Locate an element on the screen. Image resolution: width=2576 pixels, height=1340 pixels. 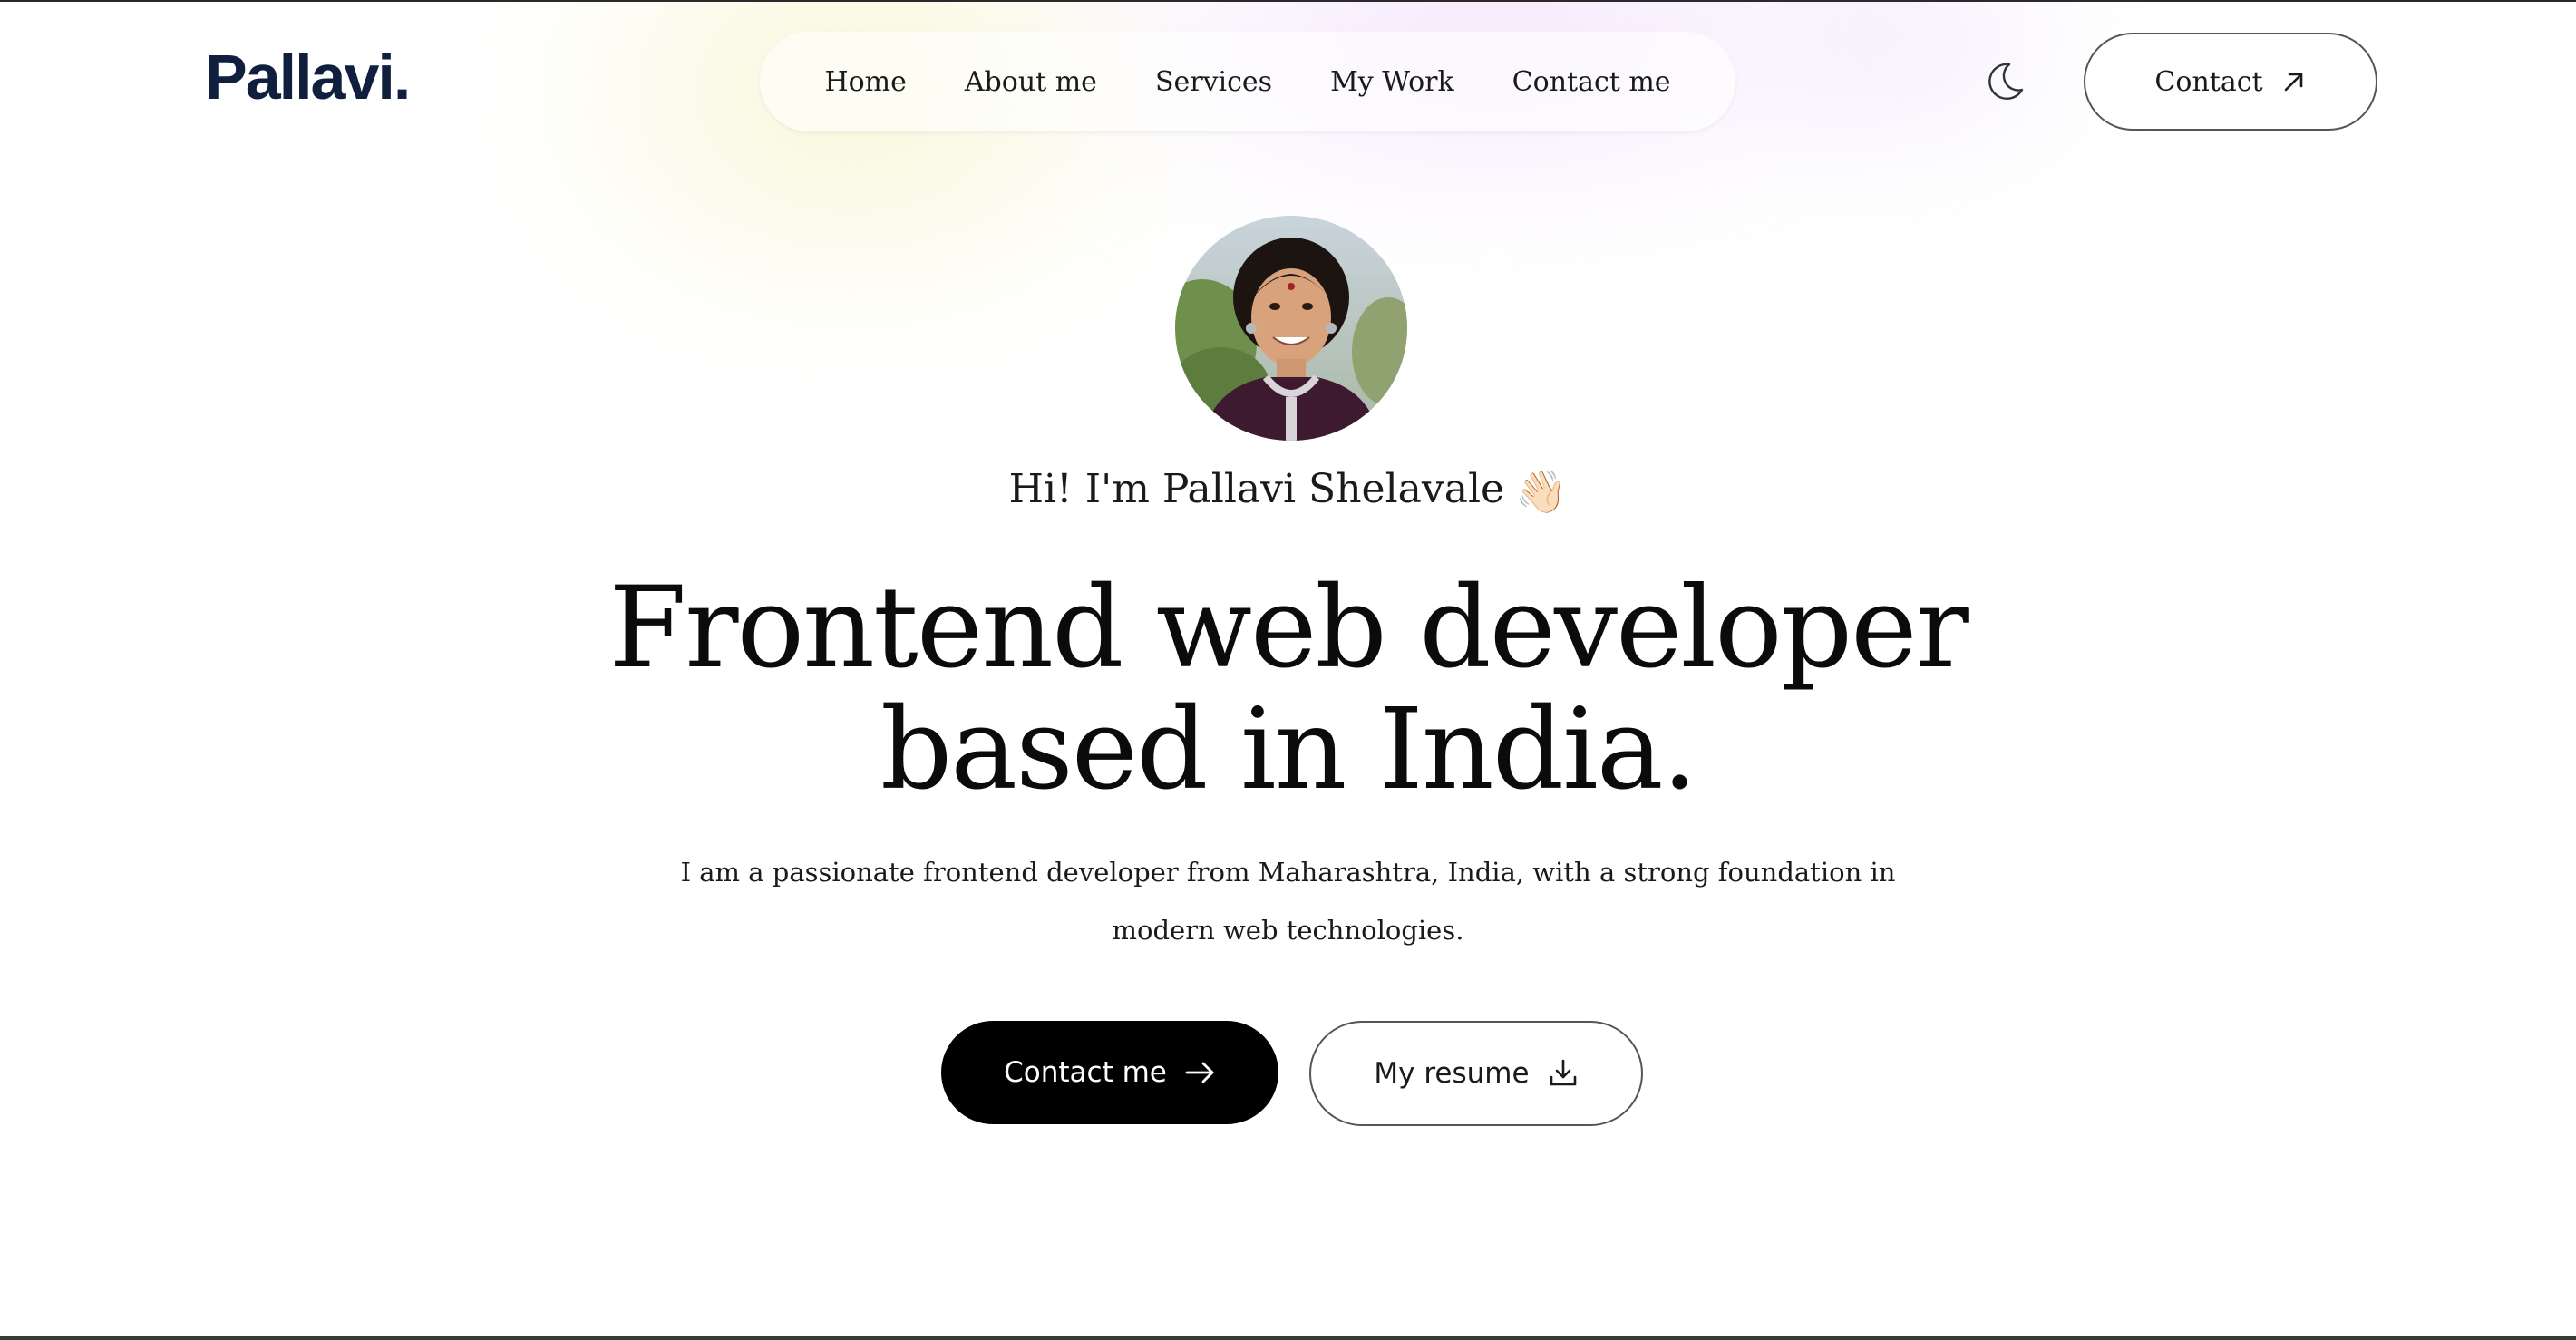
headline-line-2: based in India. is located at coordinates (1288, 750).